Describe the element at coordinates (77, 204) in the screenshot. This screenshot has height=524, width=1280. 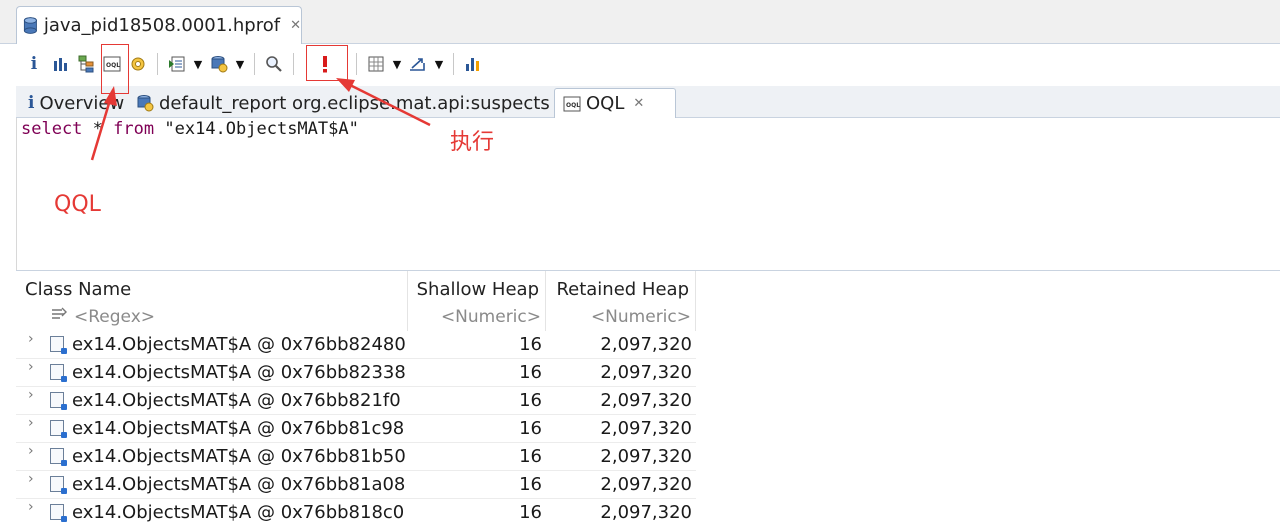
I see `qql-annotation-label: QQL` at that location.